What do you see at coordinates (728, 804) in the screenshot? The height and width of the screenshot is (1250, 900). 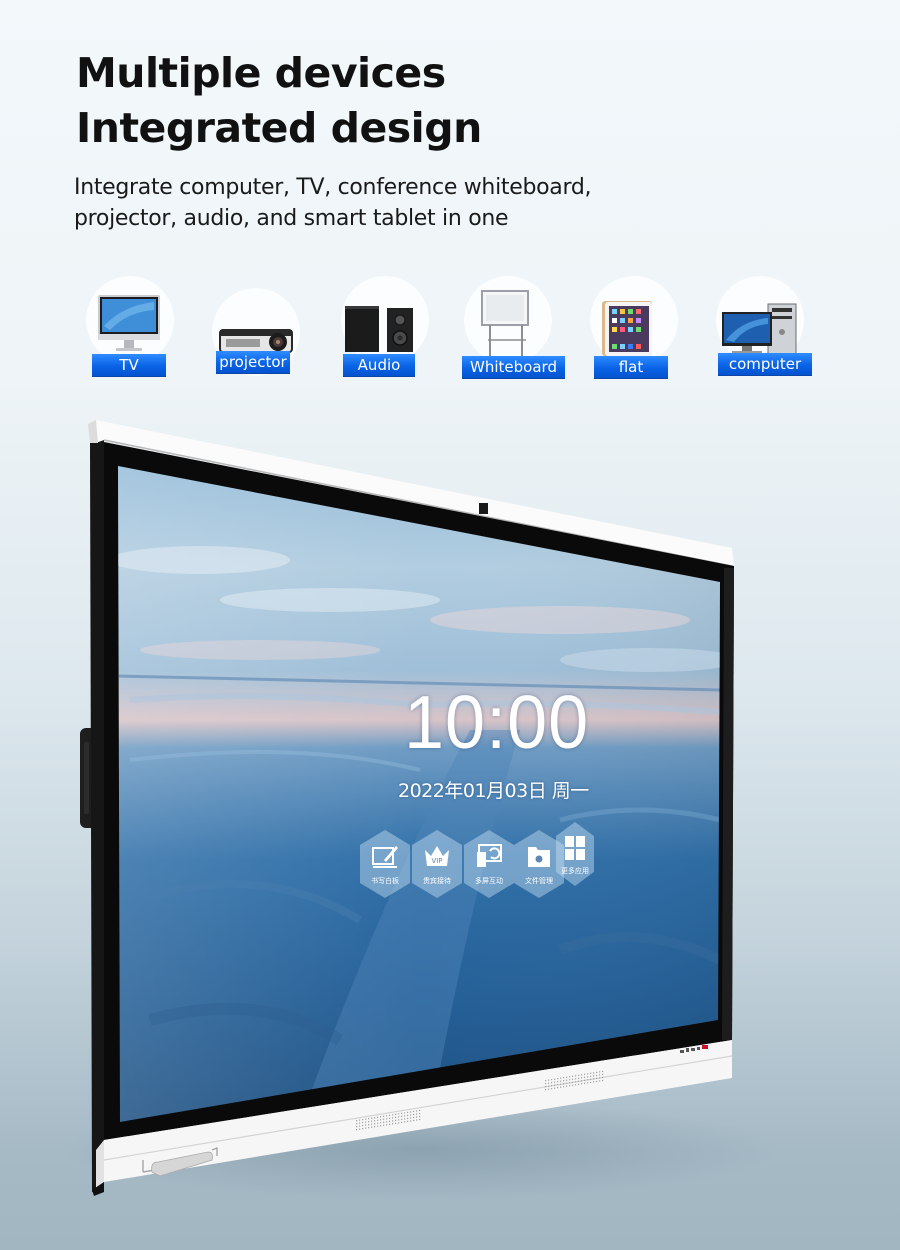 I see `right-frame-edge` at bounding box center [728, 804].